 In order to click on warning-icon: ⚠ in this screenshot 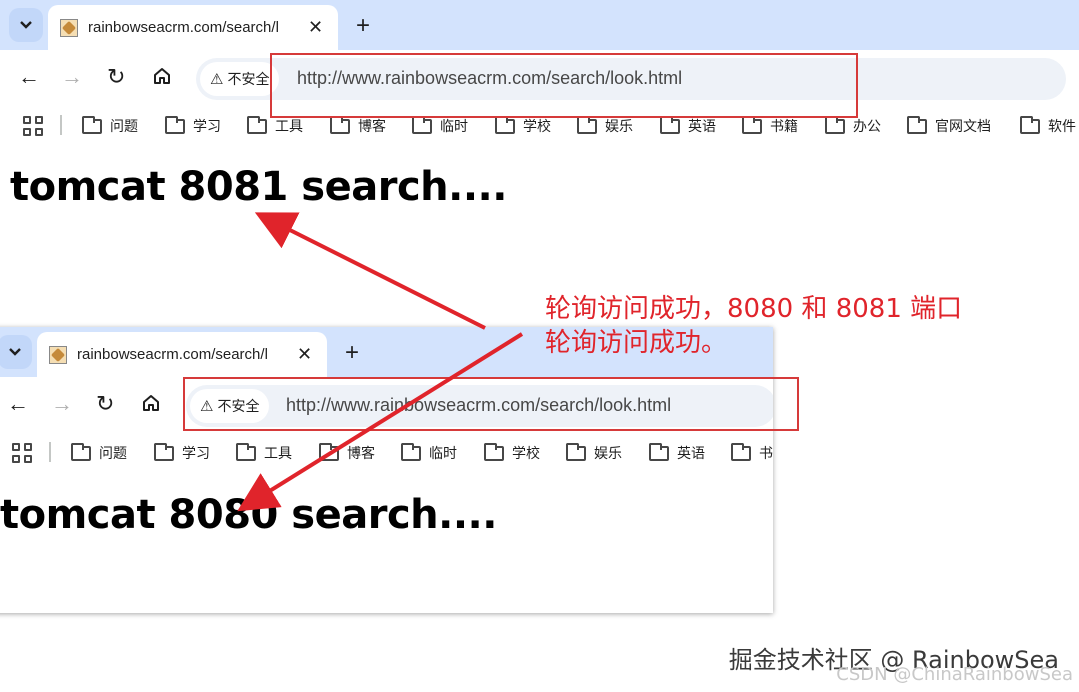, I will do `click(217, 79)`.